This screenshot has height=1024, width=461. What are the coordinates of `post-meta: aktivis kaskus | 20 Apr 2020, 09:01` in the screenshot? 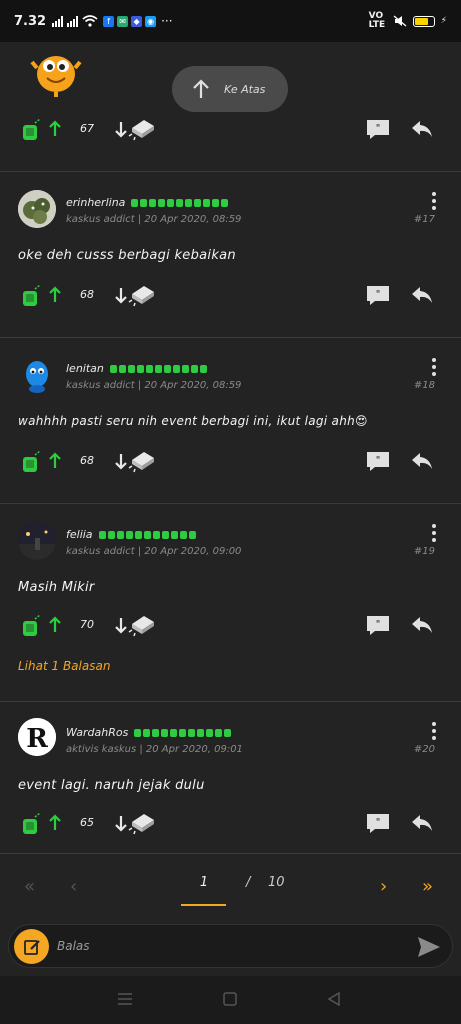 It's located at (154, 749).